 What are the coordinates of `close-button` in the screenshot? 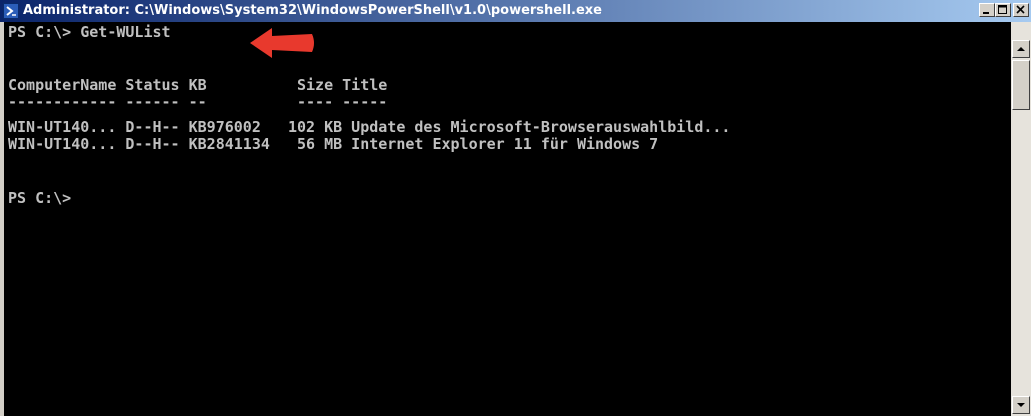 It's located at (1021, 10).